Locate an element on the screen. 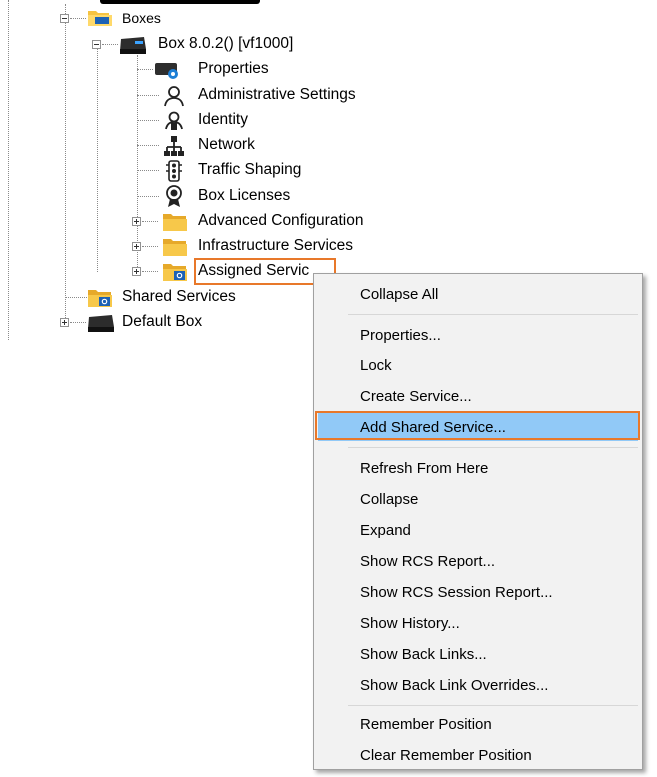 The width and height of the screenshot is (657, 777). menu-item-label: Refresh From Here is located at coordinates (424, 468).